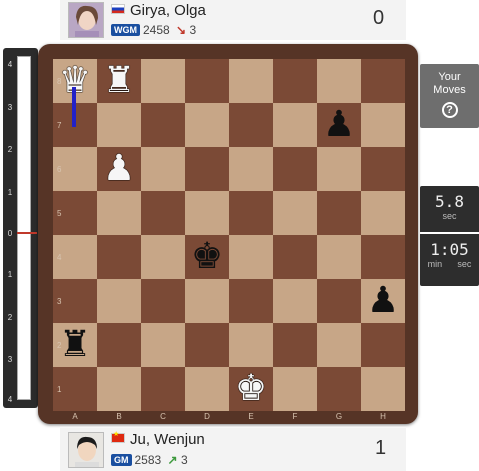 This screenshot has width=479, height=471. Describe the element at coordinates (59, 125) in the screenshot. I see `rank-label: 7` at that location.